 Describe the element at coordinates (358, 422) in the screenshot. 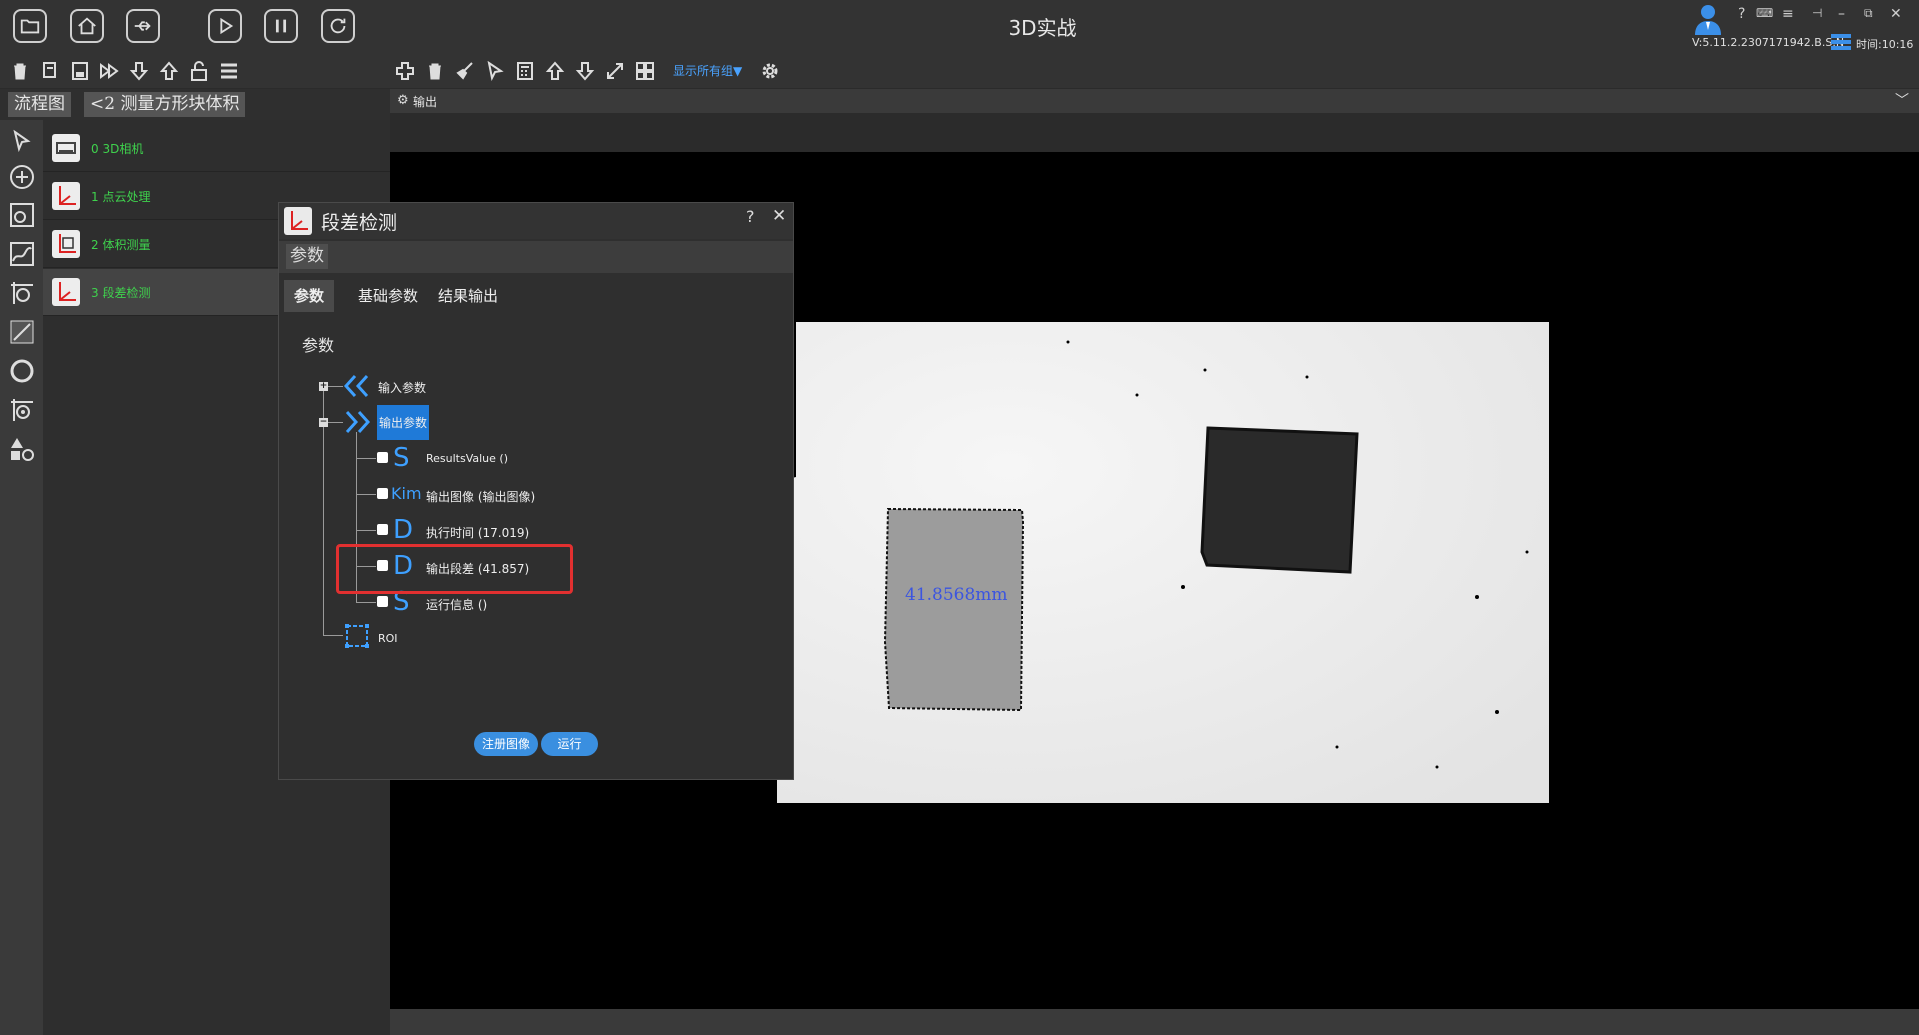

I see `double-chevron-right-icon` at that location.